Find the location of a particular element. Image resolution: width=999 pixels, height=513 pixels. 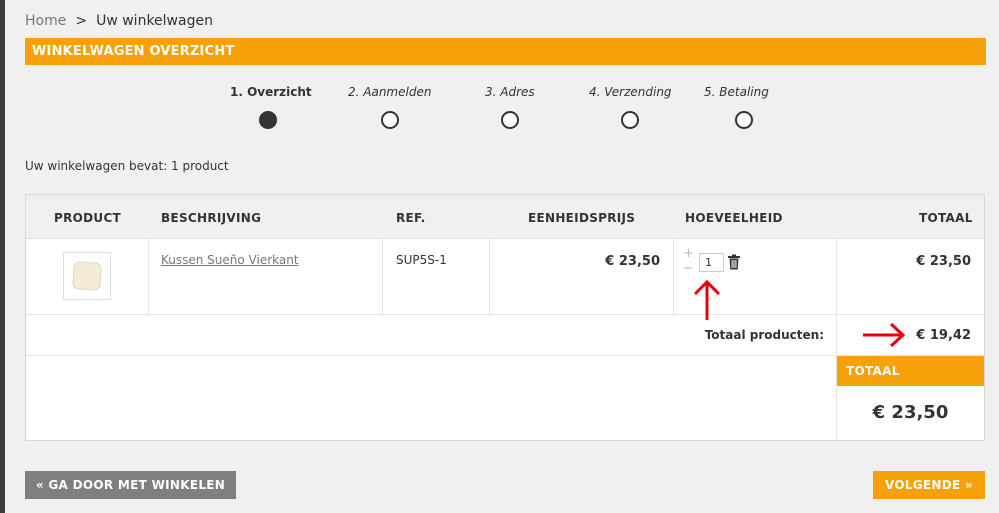

product-row-total: € 23,50 is located at coordinates (943, 261).